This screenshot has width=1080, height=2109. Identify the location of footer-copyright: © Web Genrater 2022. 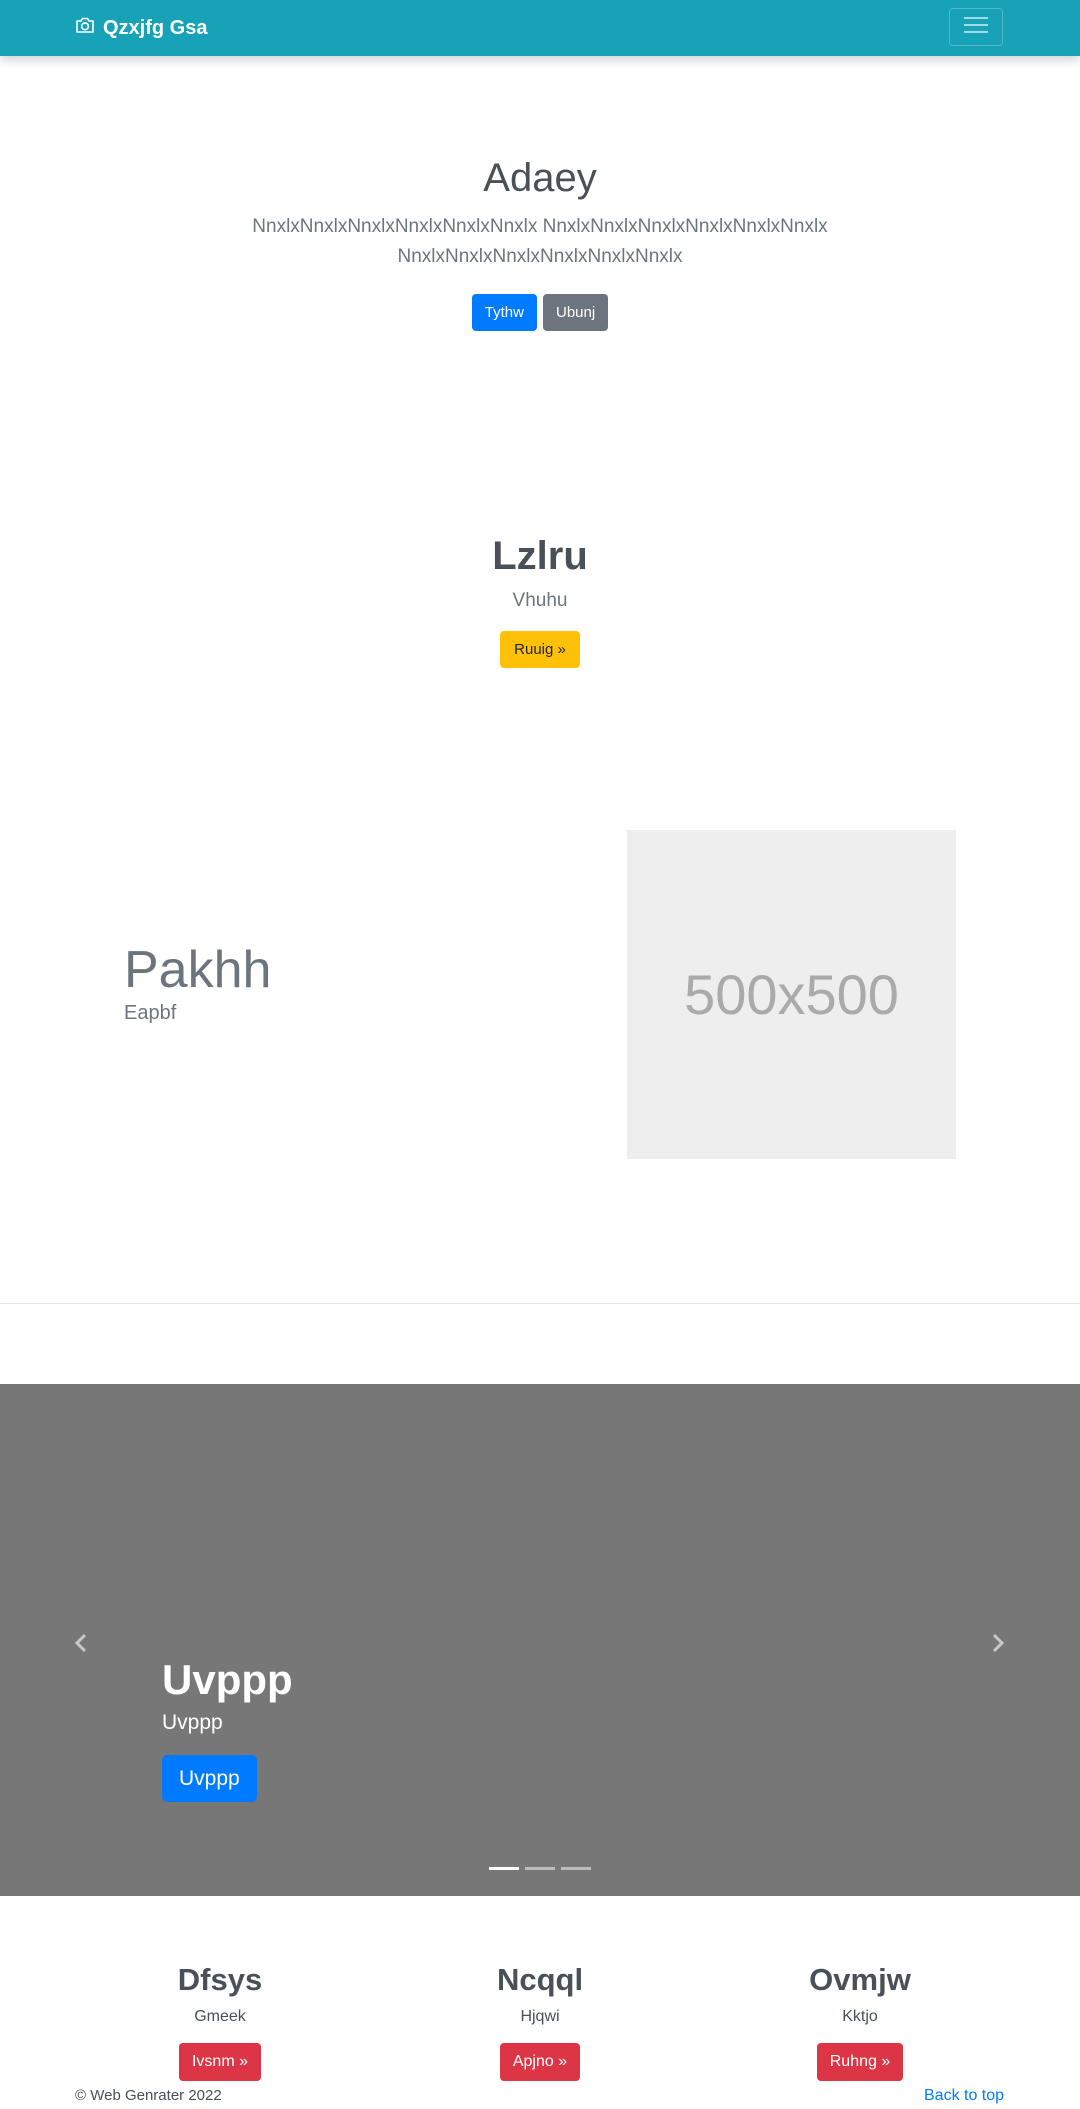
(148, 2095).